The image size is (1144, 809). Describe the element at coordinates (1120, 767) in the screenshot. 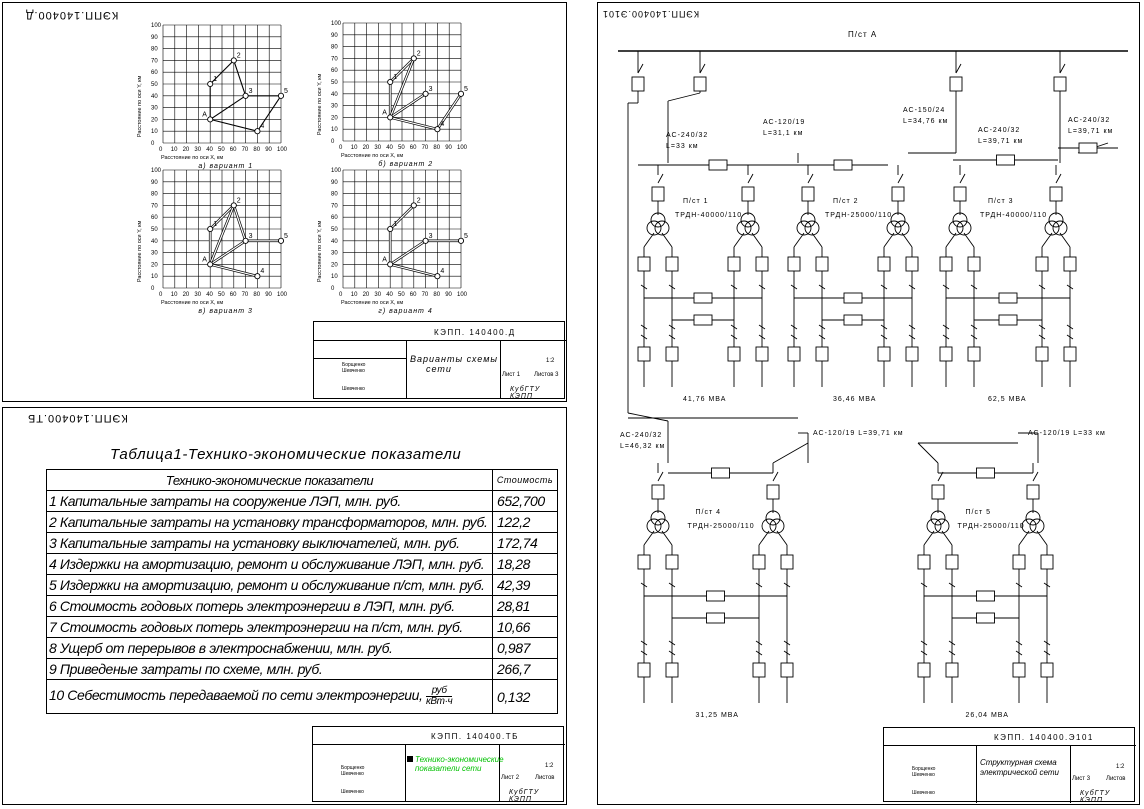

I see `stamp-scale: 1:2` at that location.